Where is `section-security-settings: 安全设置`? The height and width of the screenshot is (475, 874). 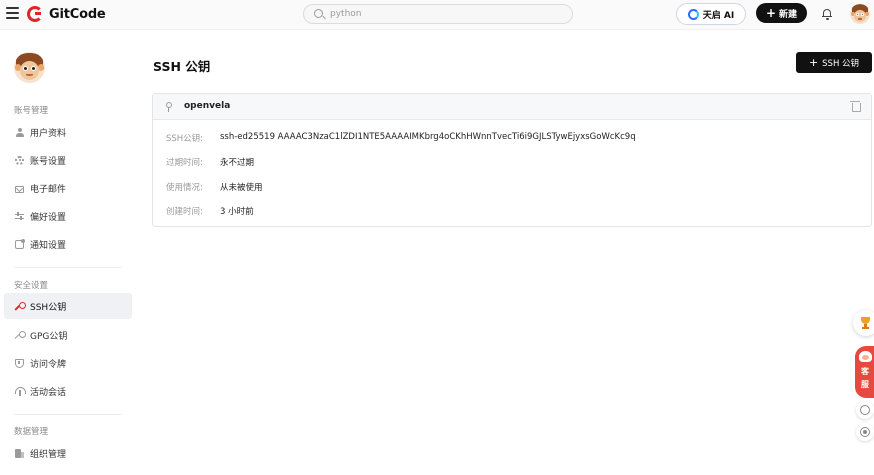 section-security-settings: 安全设置 is located at coordinates (31, 286).